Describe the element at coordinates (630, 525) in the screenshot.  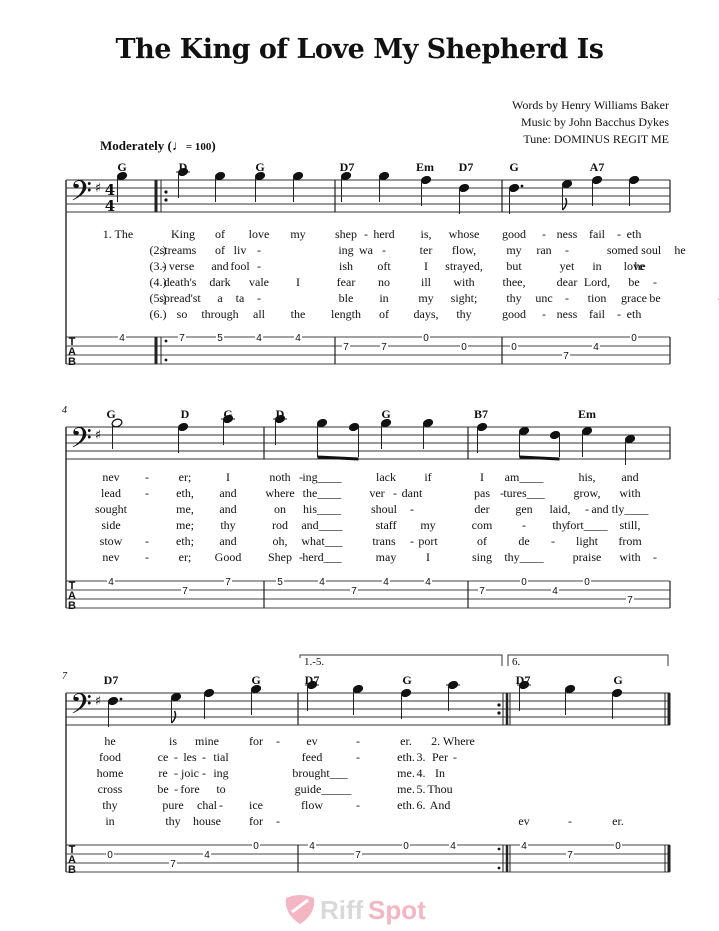
I see `lyric-syllable: still,` at that location.